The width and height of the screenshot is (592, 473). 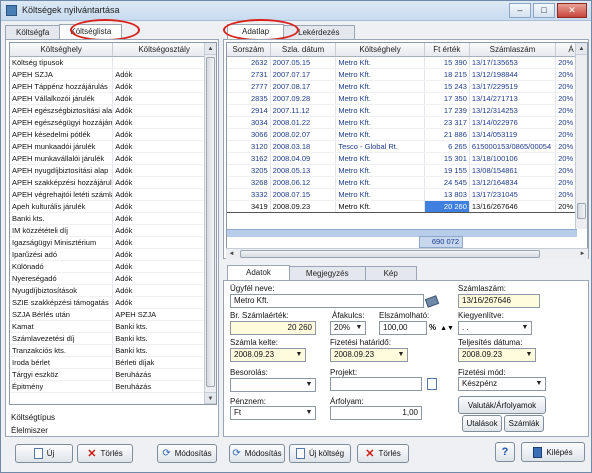 I want to click on table-row: Iroda bérlet Bérleti díjak, so click(x=113, y=362).